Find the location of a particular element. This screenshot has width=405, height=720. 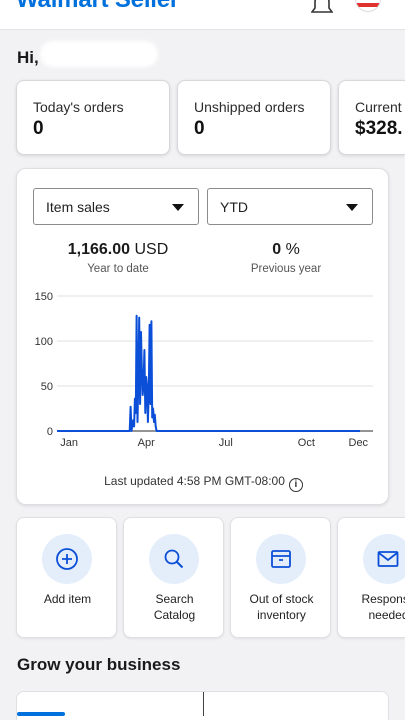

yoy-change: 0 % is located at coordinates (286, 250).